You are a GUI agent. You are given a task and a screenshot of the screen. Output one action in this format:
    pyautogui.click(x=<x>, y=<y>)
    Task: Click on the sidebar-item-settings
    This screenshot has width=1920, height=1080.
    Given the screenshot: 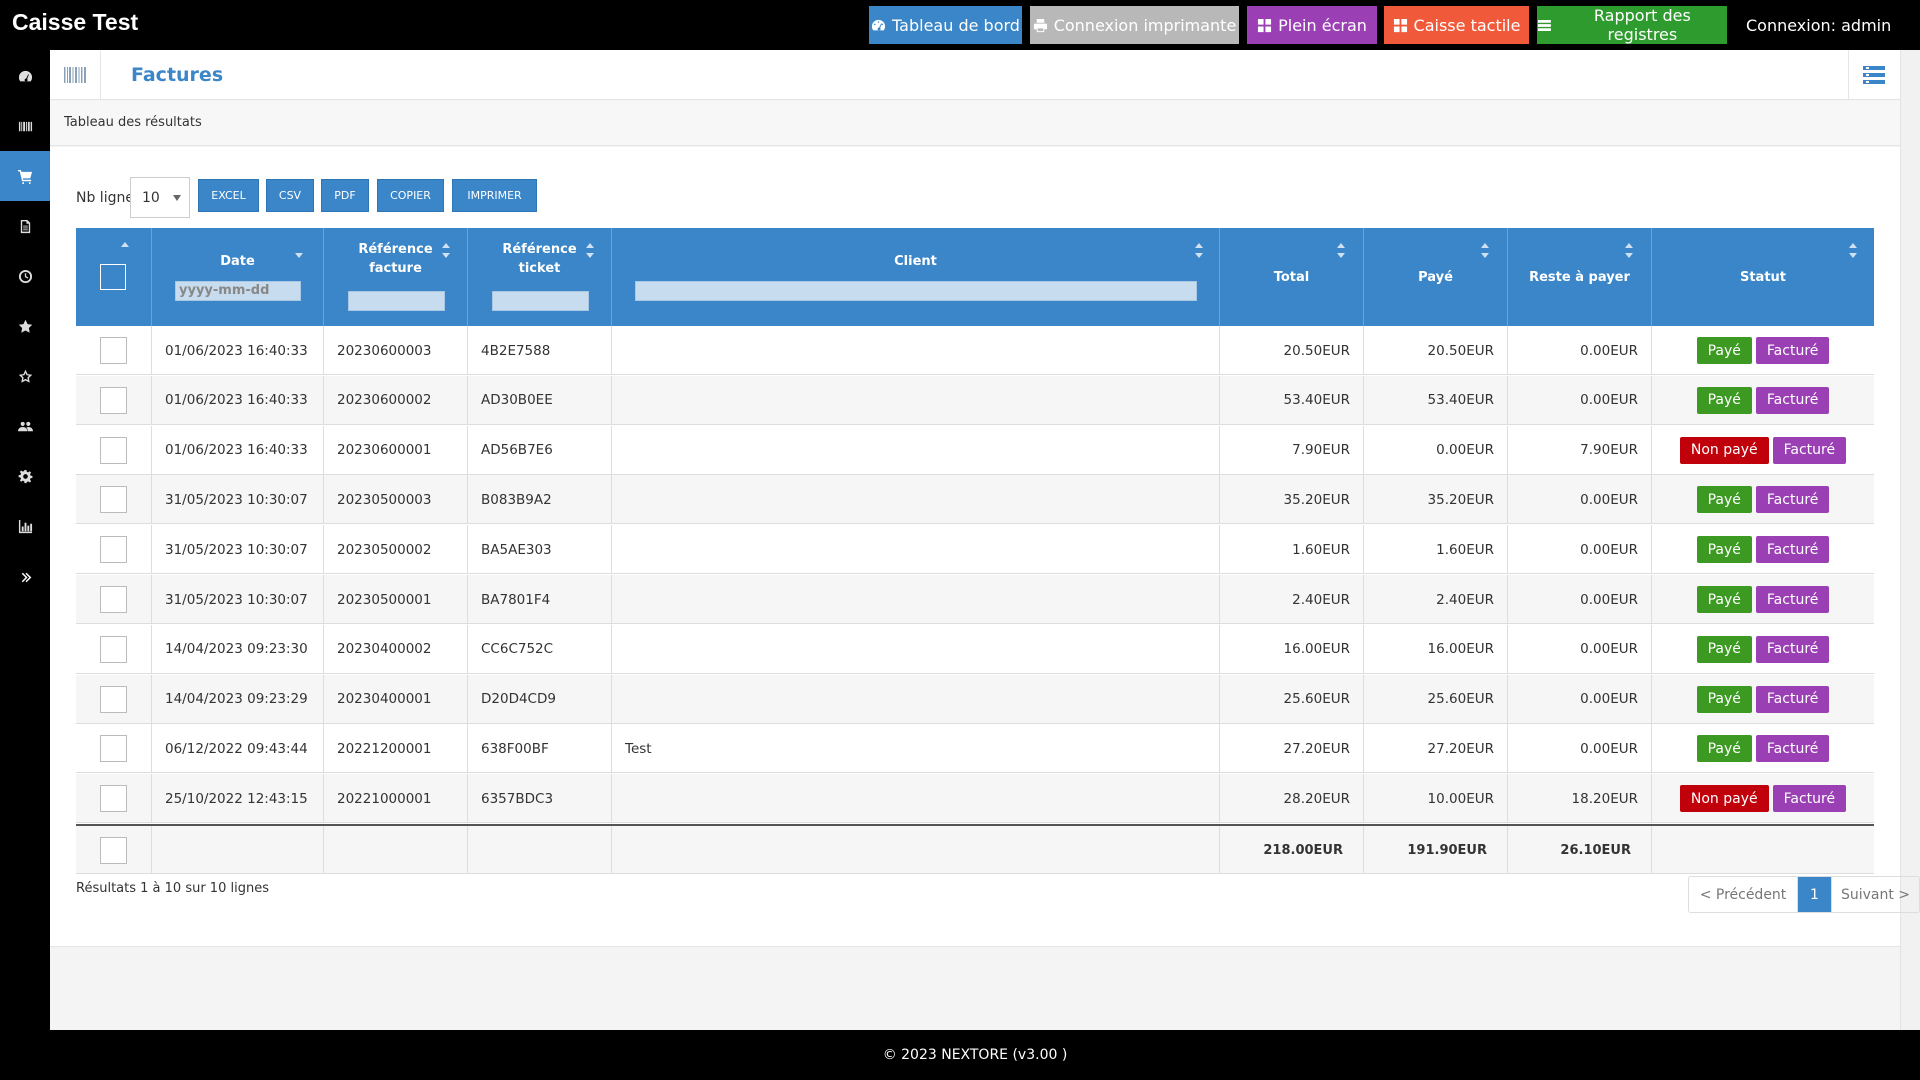 What is the action you would take?
    pyautogui.click(x=25, y=476)
    